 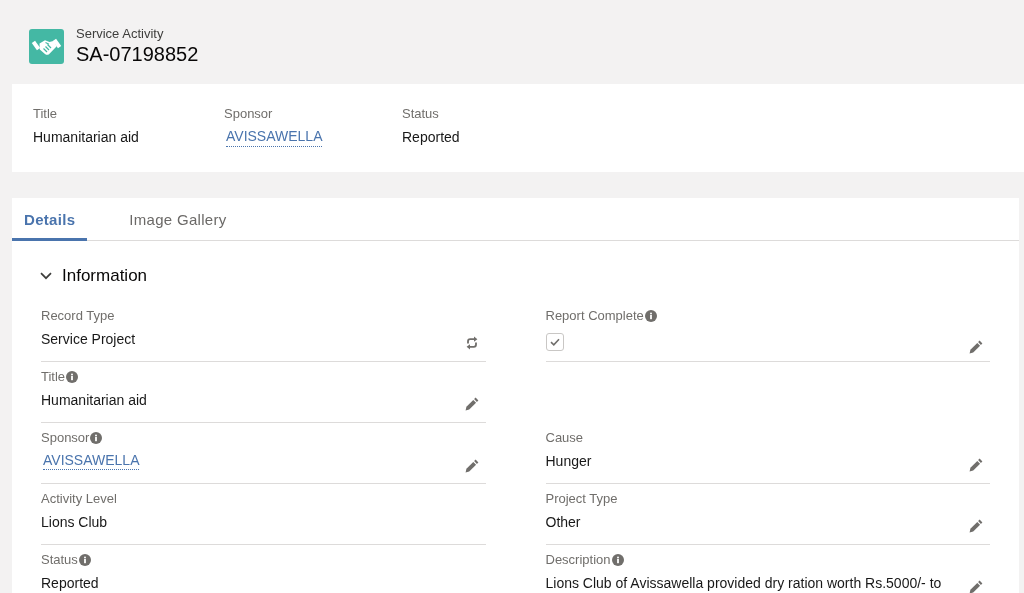 I want to click on tab: Image Gallery, so click(x=178, y=219).